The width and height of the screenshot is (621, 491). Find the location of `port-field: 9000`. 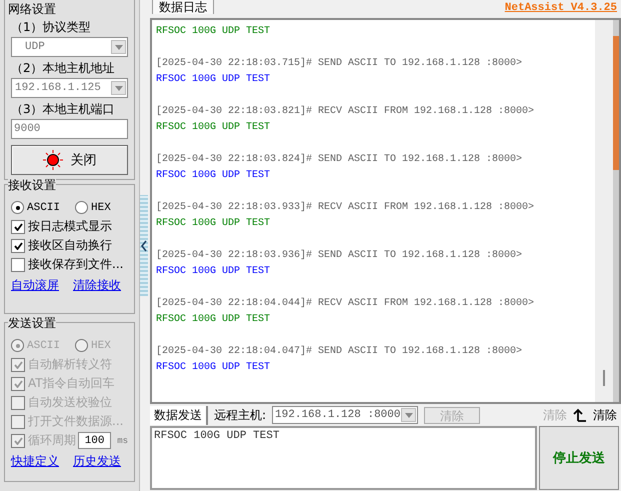

port-field: 9000 is located at coordinates (69, 129).